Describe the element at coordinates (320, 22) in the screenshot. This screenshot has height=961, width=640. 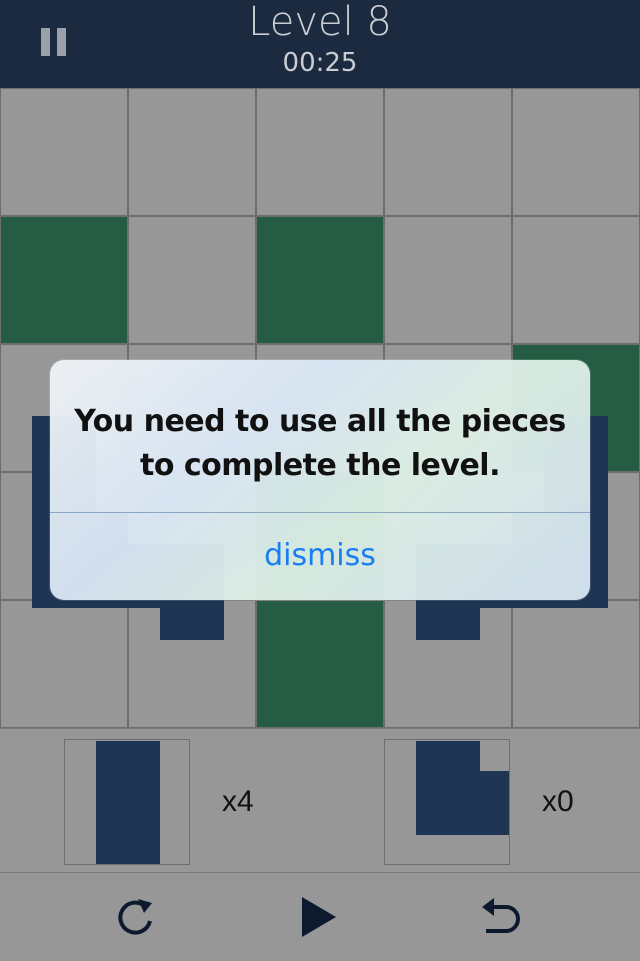
I see `level-title: Level 8` at that location.